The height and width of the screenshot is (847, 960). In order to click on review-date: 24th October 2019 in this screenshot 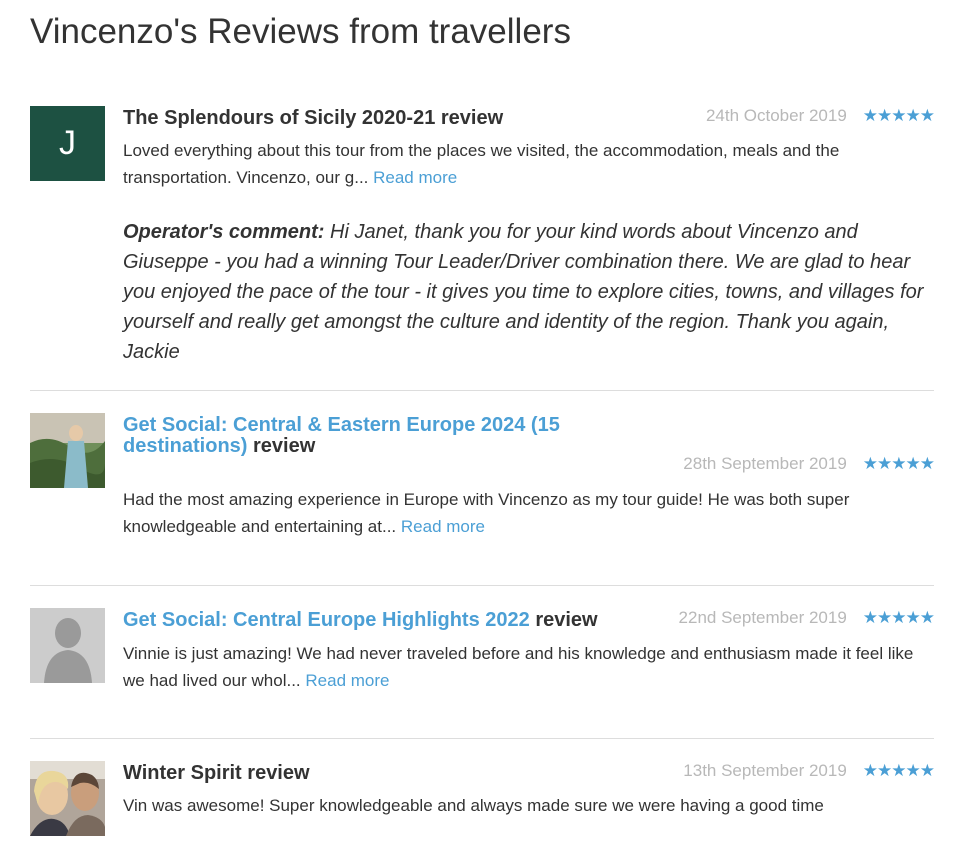, I will do `click(776, 115)`.